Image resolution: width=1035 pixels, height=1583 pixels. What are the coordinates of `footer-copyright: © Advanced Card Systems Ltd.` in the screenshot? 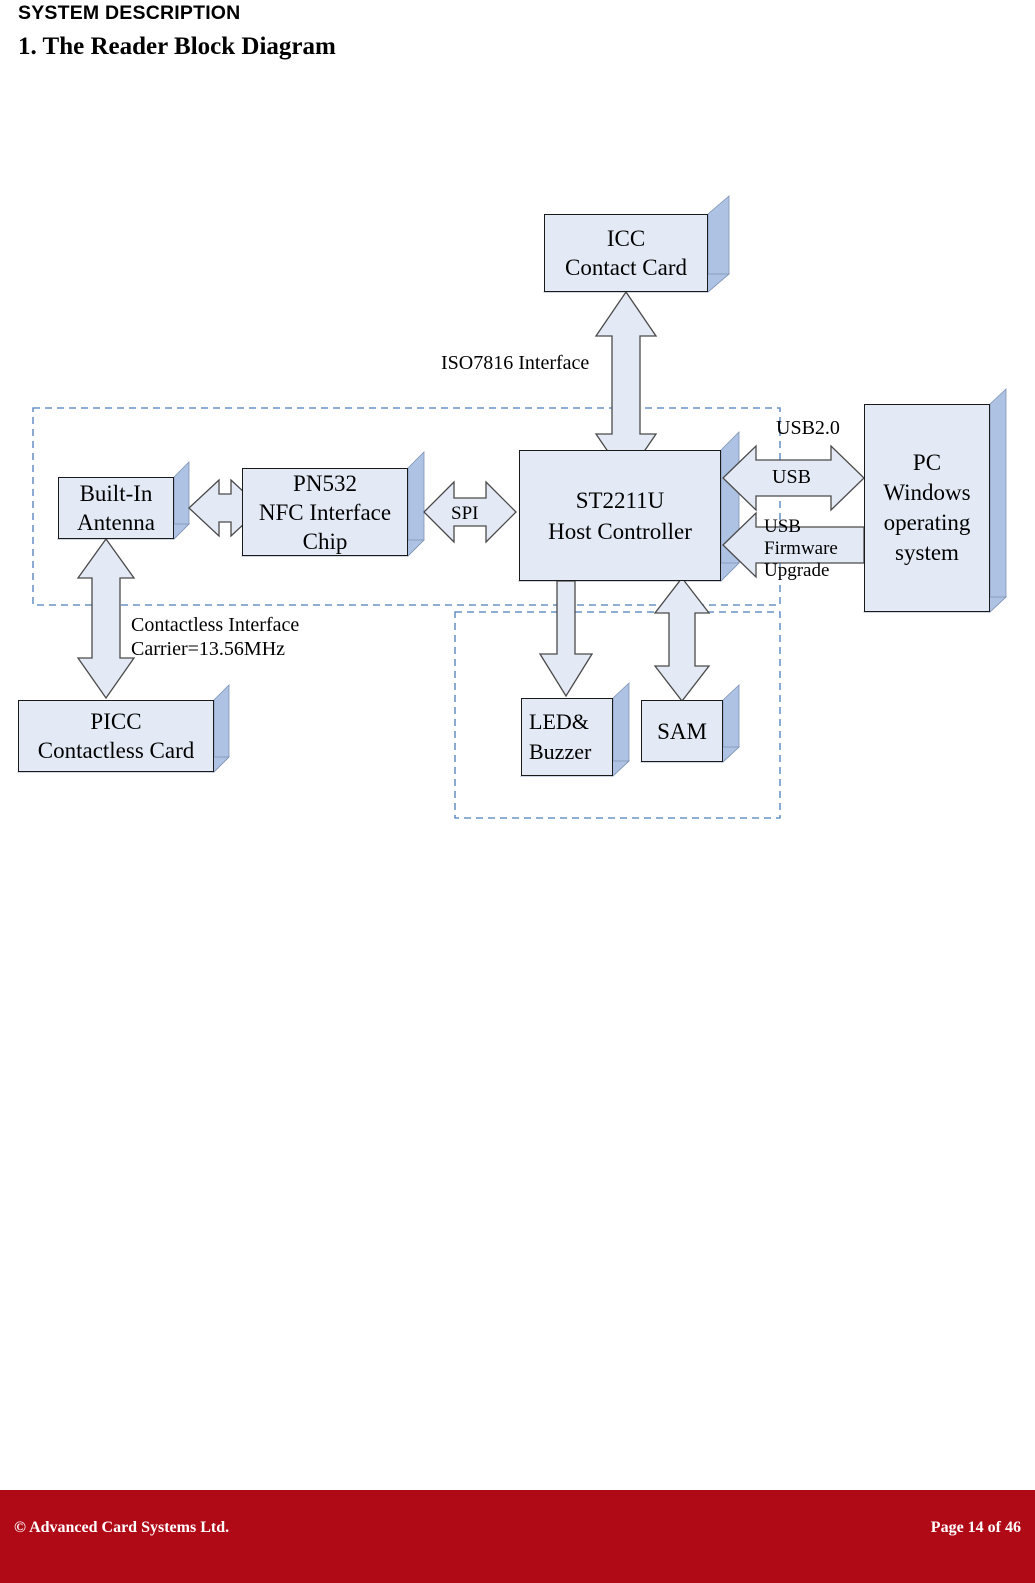 It's located at (122, 1527).